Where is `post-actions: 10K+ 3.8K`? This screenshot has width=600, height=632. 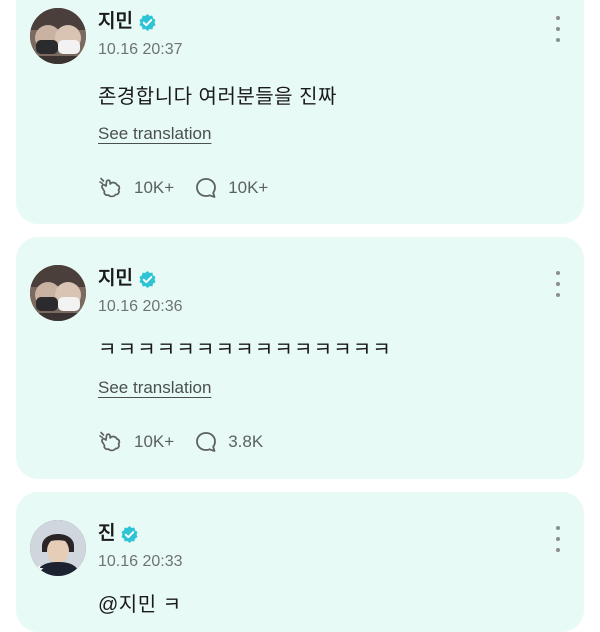 post-actions: 10K+ 3.8K is located at coordinates (190, 442).